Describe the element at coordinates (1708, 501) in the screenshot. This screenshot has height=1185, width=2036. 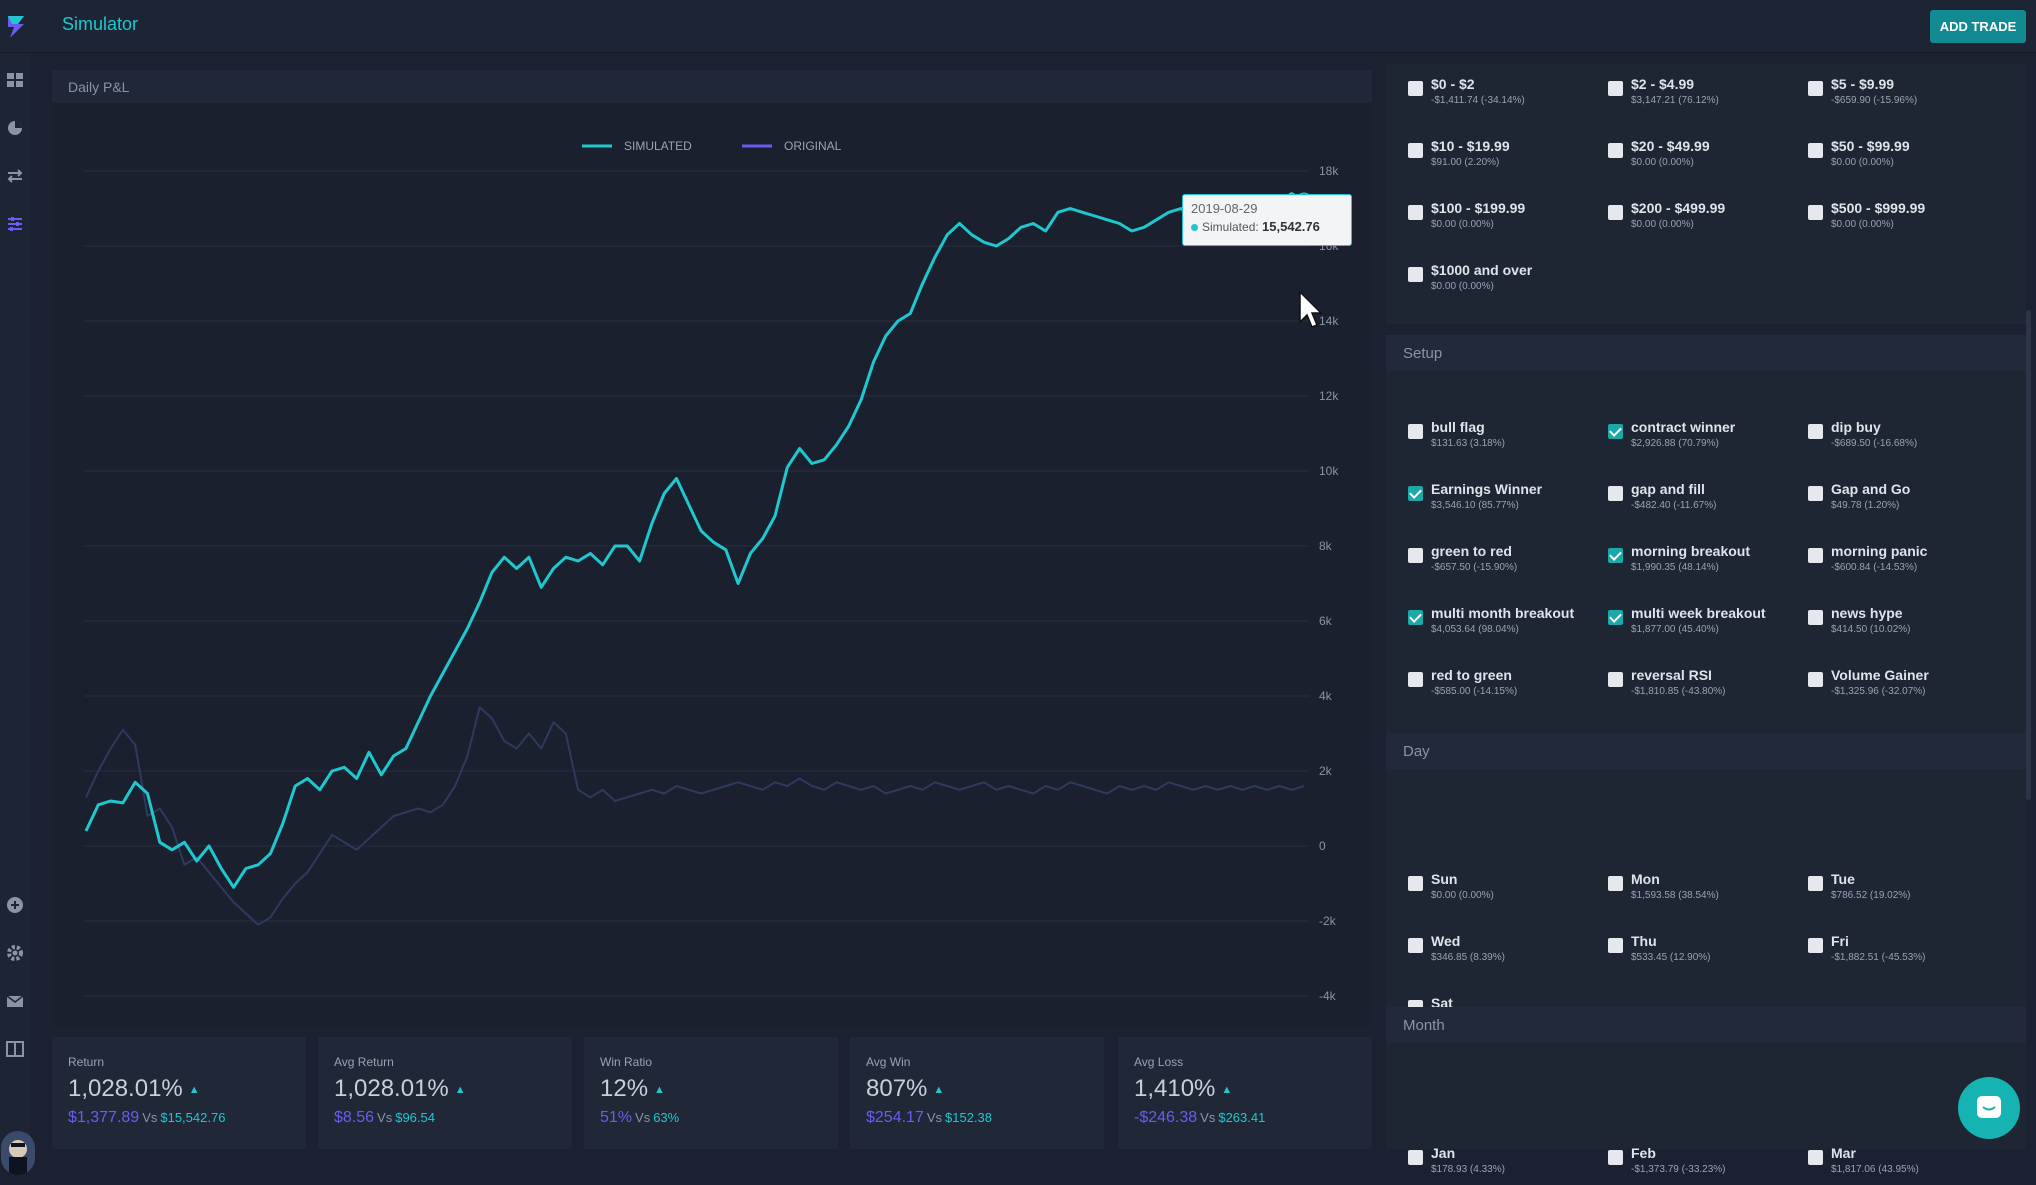
I see `setup-filter-item: gap and fill -$482.40 (-11.67%)` at that location.